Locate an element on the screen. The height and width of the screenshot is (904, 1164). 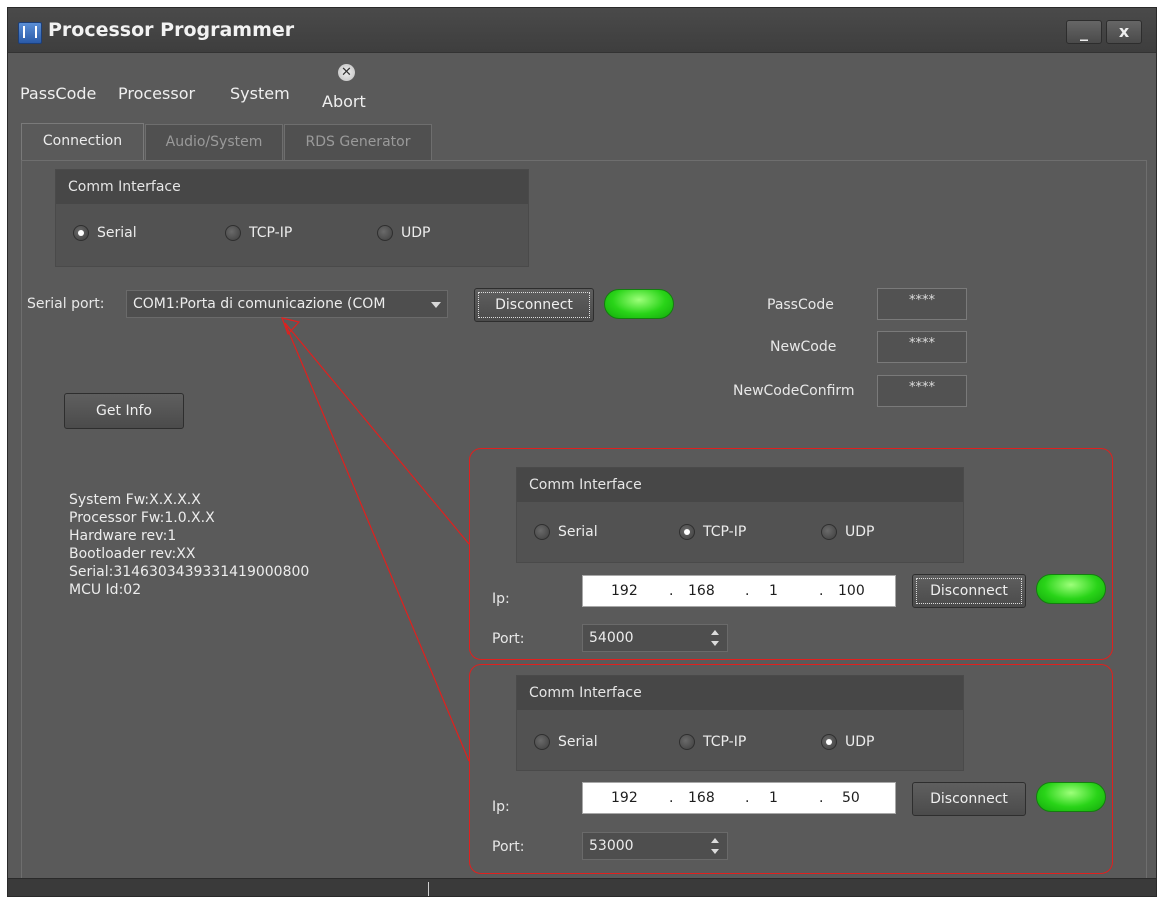
menu-system: System is located at coordinates (260, 93).